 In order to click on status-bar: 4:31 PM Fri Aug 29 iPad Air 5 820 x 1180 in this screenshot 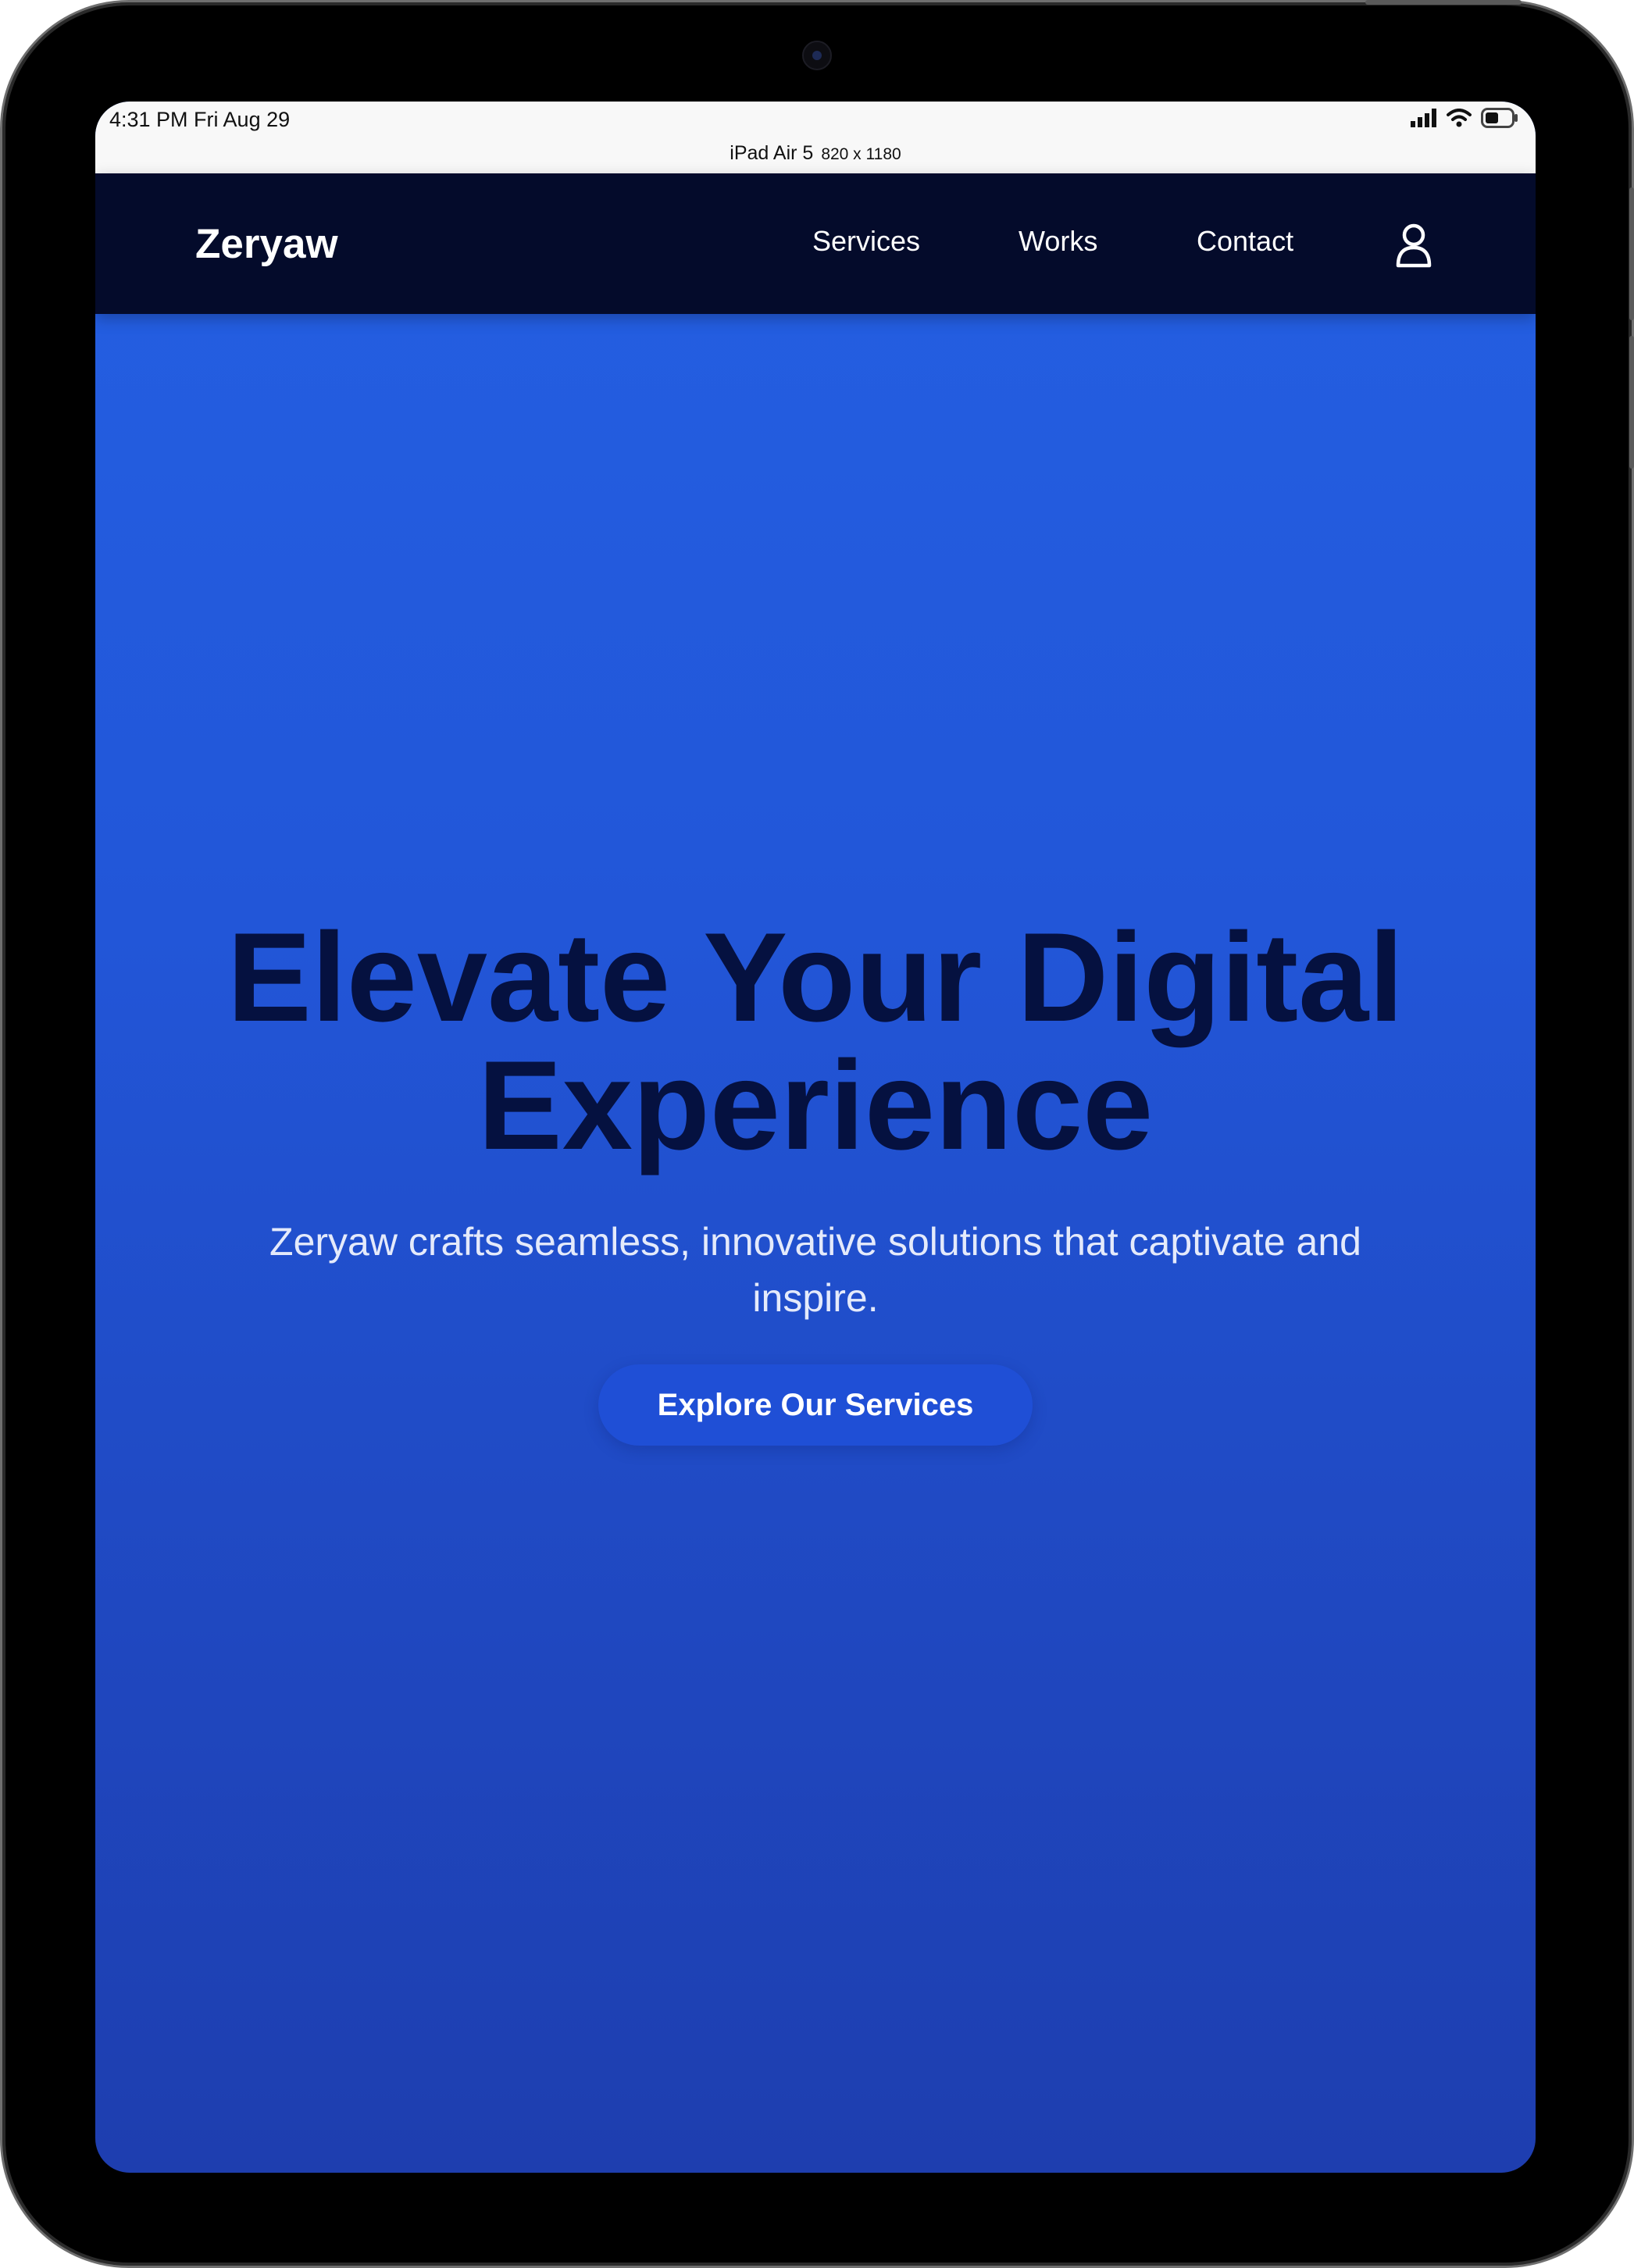, I will do `click(815, 138)`.